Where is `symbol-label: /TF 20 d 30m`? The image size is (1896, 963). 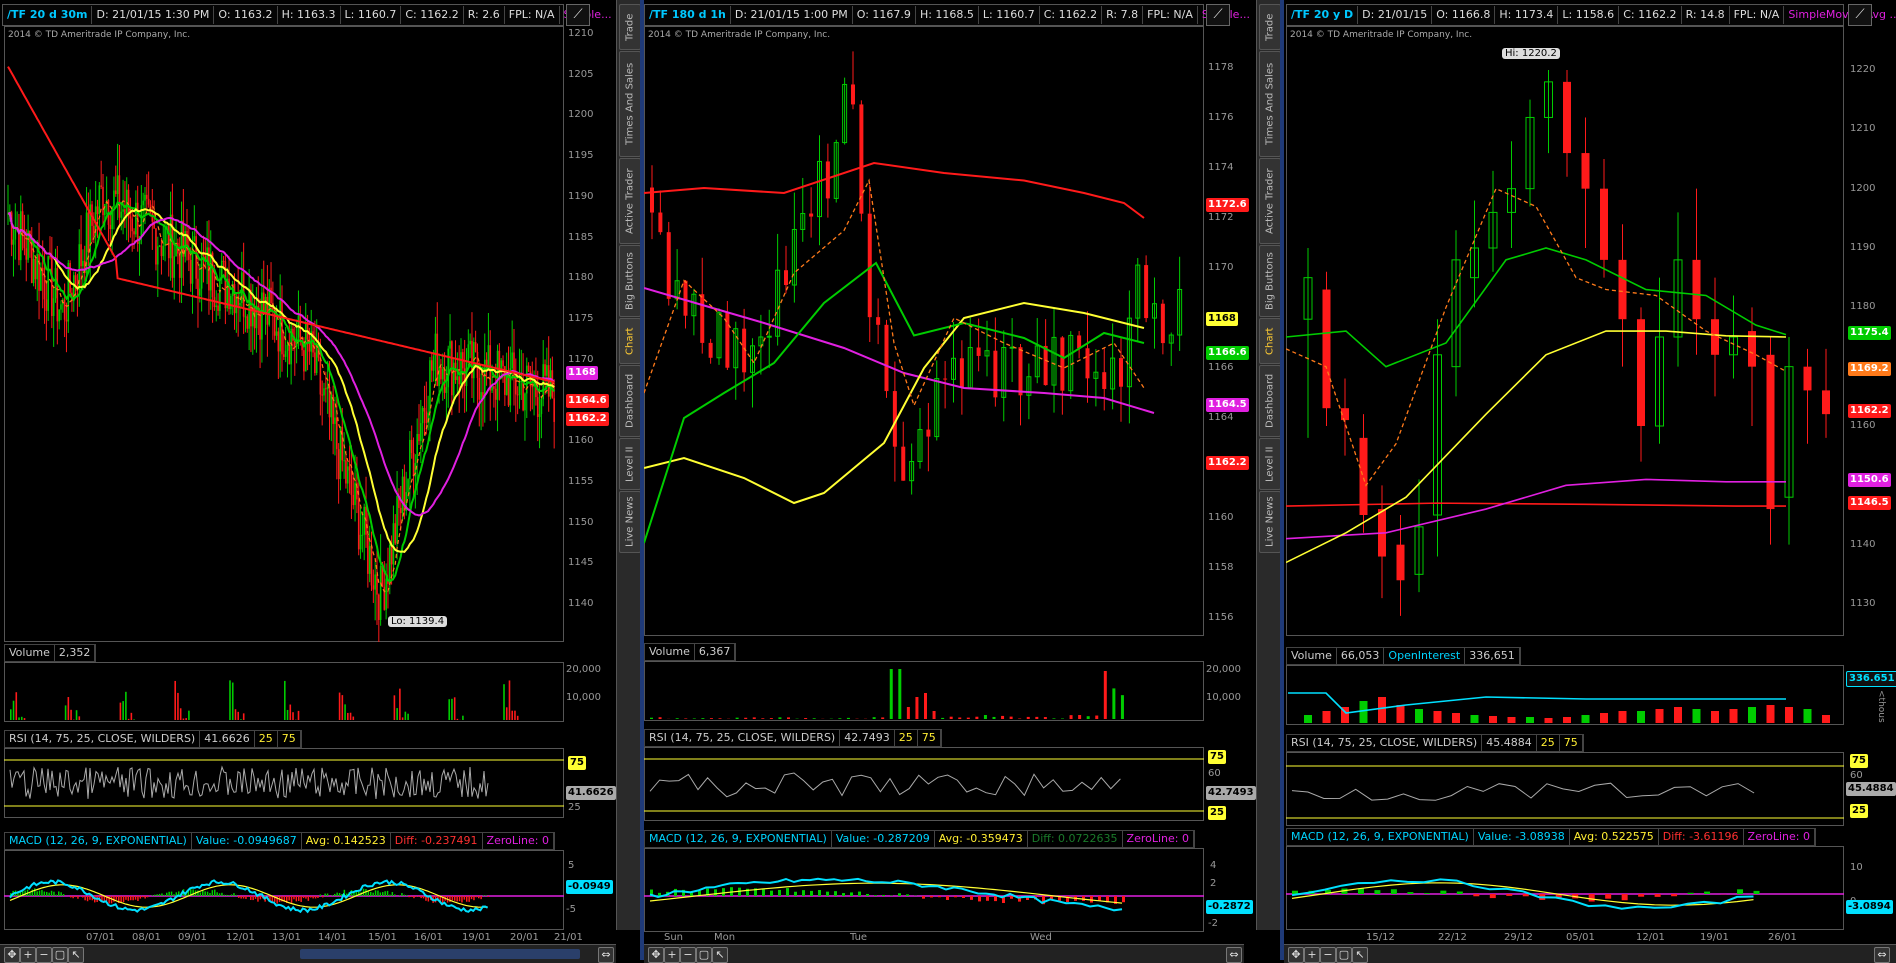 symbol-label: /TF 20 d 30m is located at coordinates (47, 15).